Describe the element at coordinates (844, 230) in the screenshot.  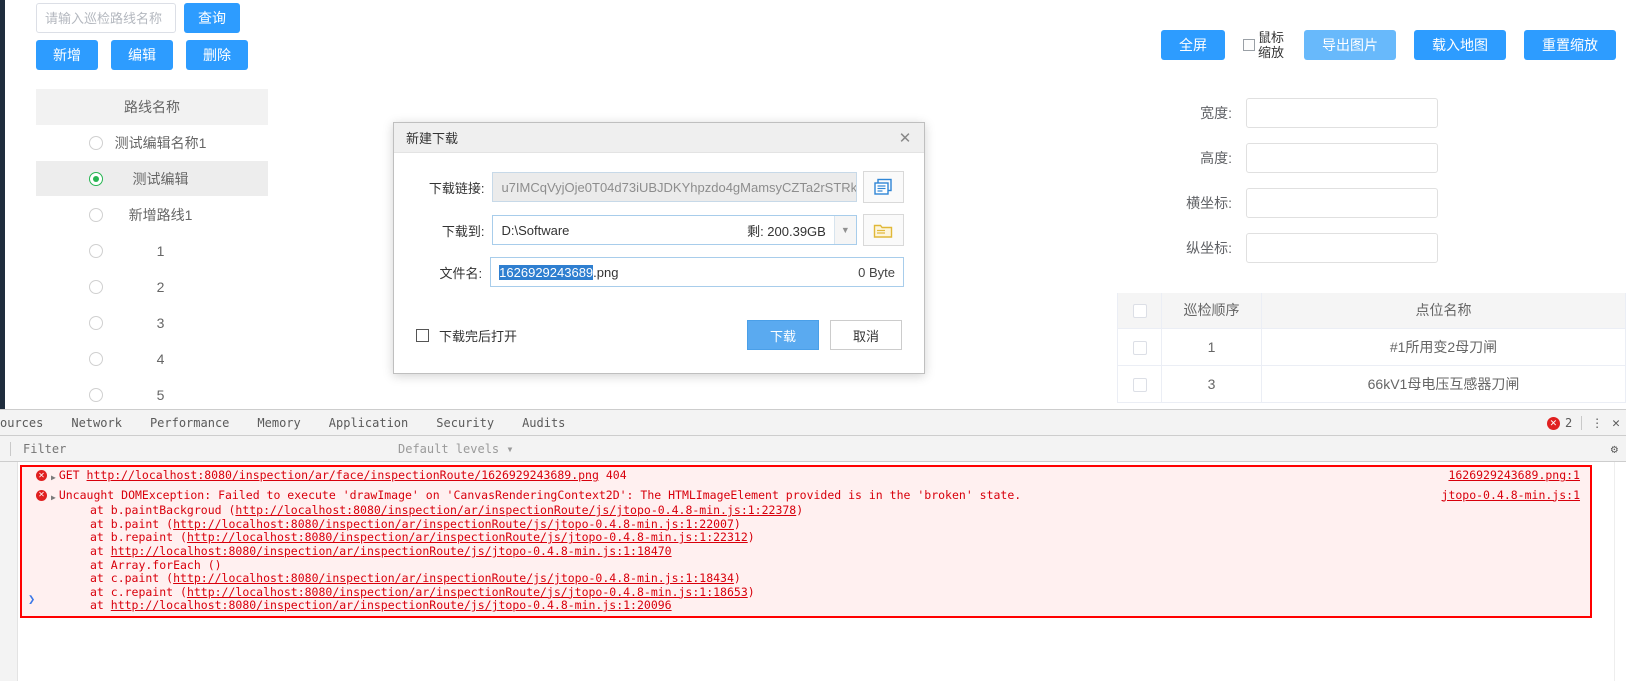
I see `chevron-down-icon: ▼` at that location.